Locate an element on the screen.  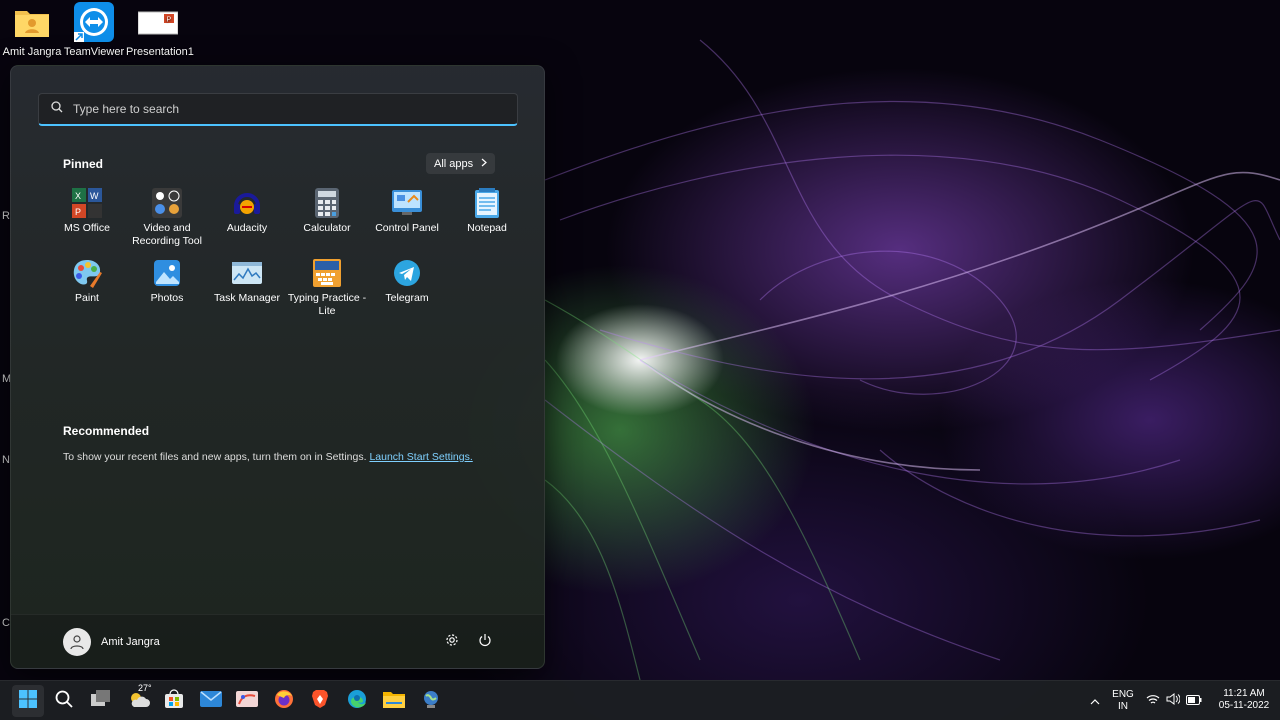
store-button is located at coordinates (174, 701).